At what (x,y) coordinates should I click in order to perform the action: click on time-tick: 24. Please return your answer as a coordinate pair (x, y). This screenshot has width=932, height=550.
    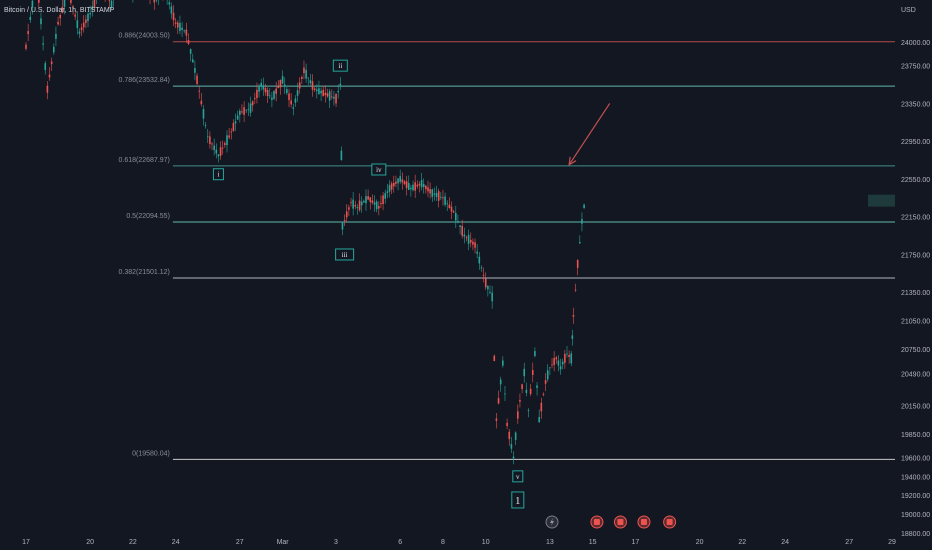
    Looking at the image, I should click on (785, 542).